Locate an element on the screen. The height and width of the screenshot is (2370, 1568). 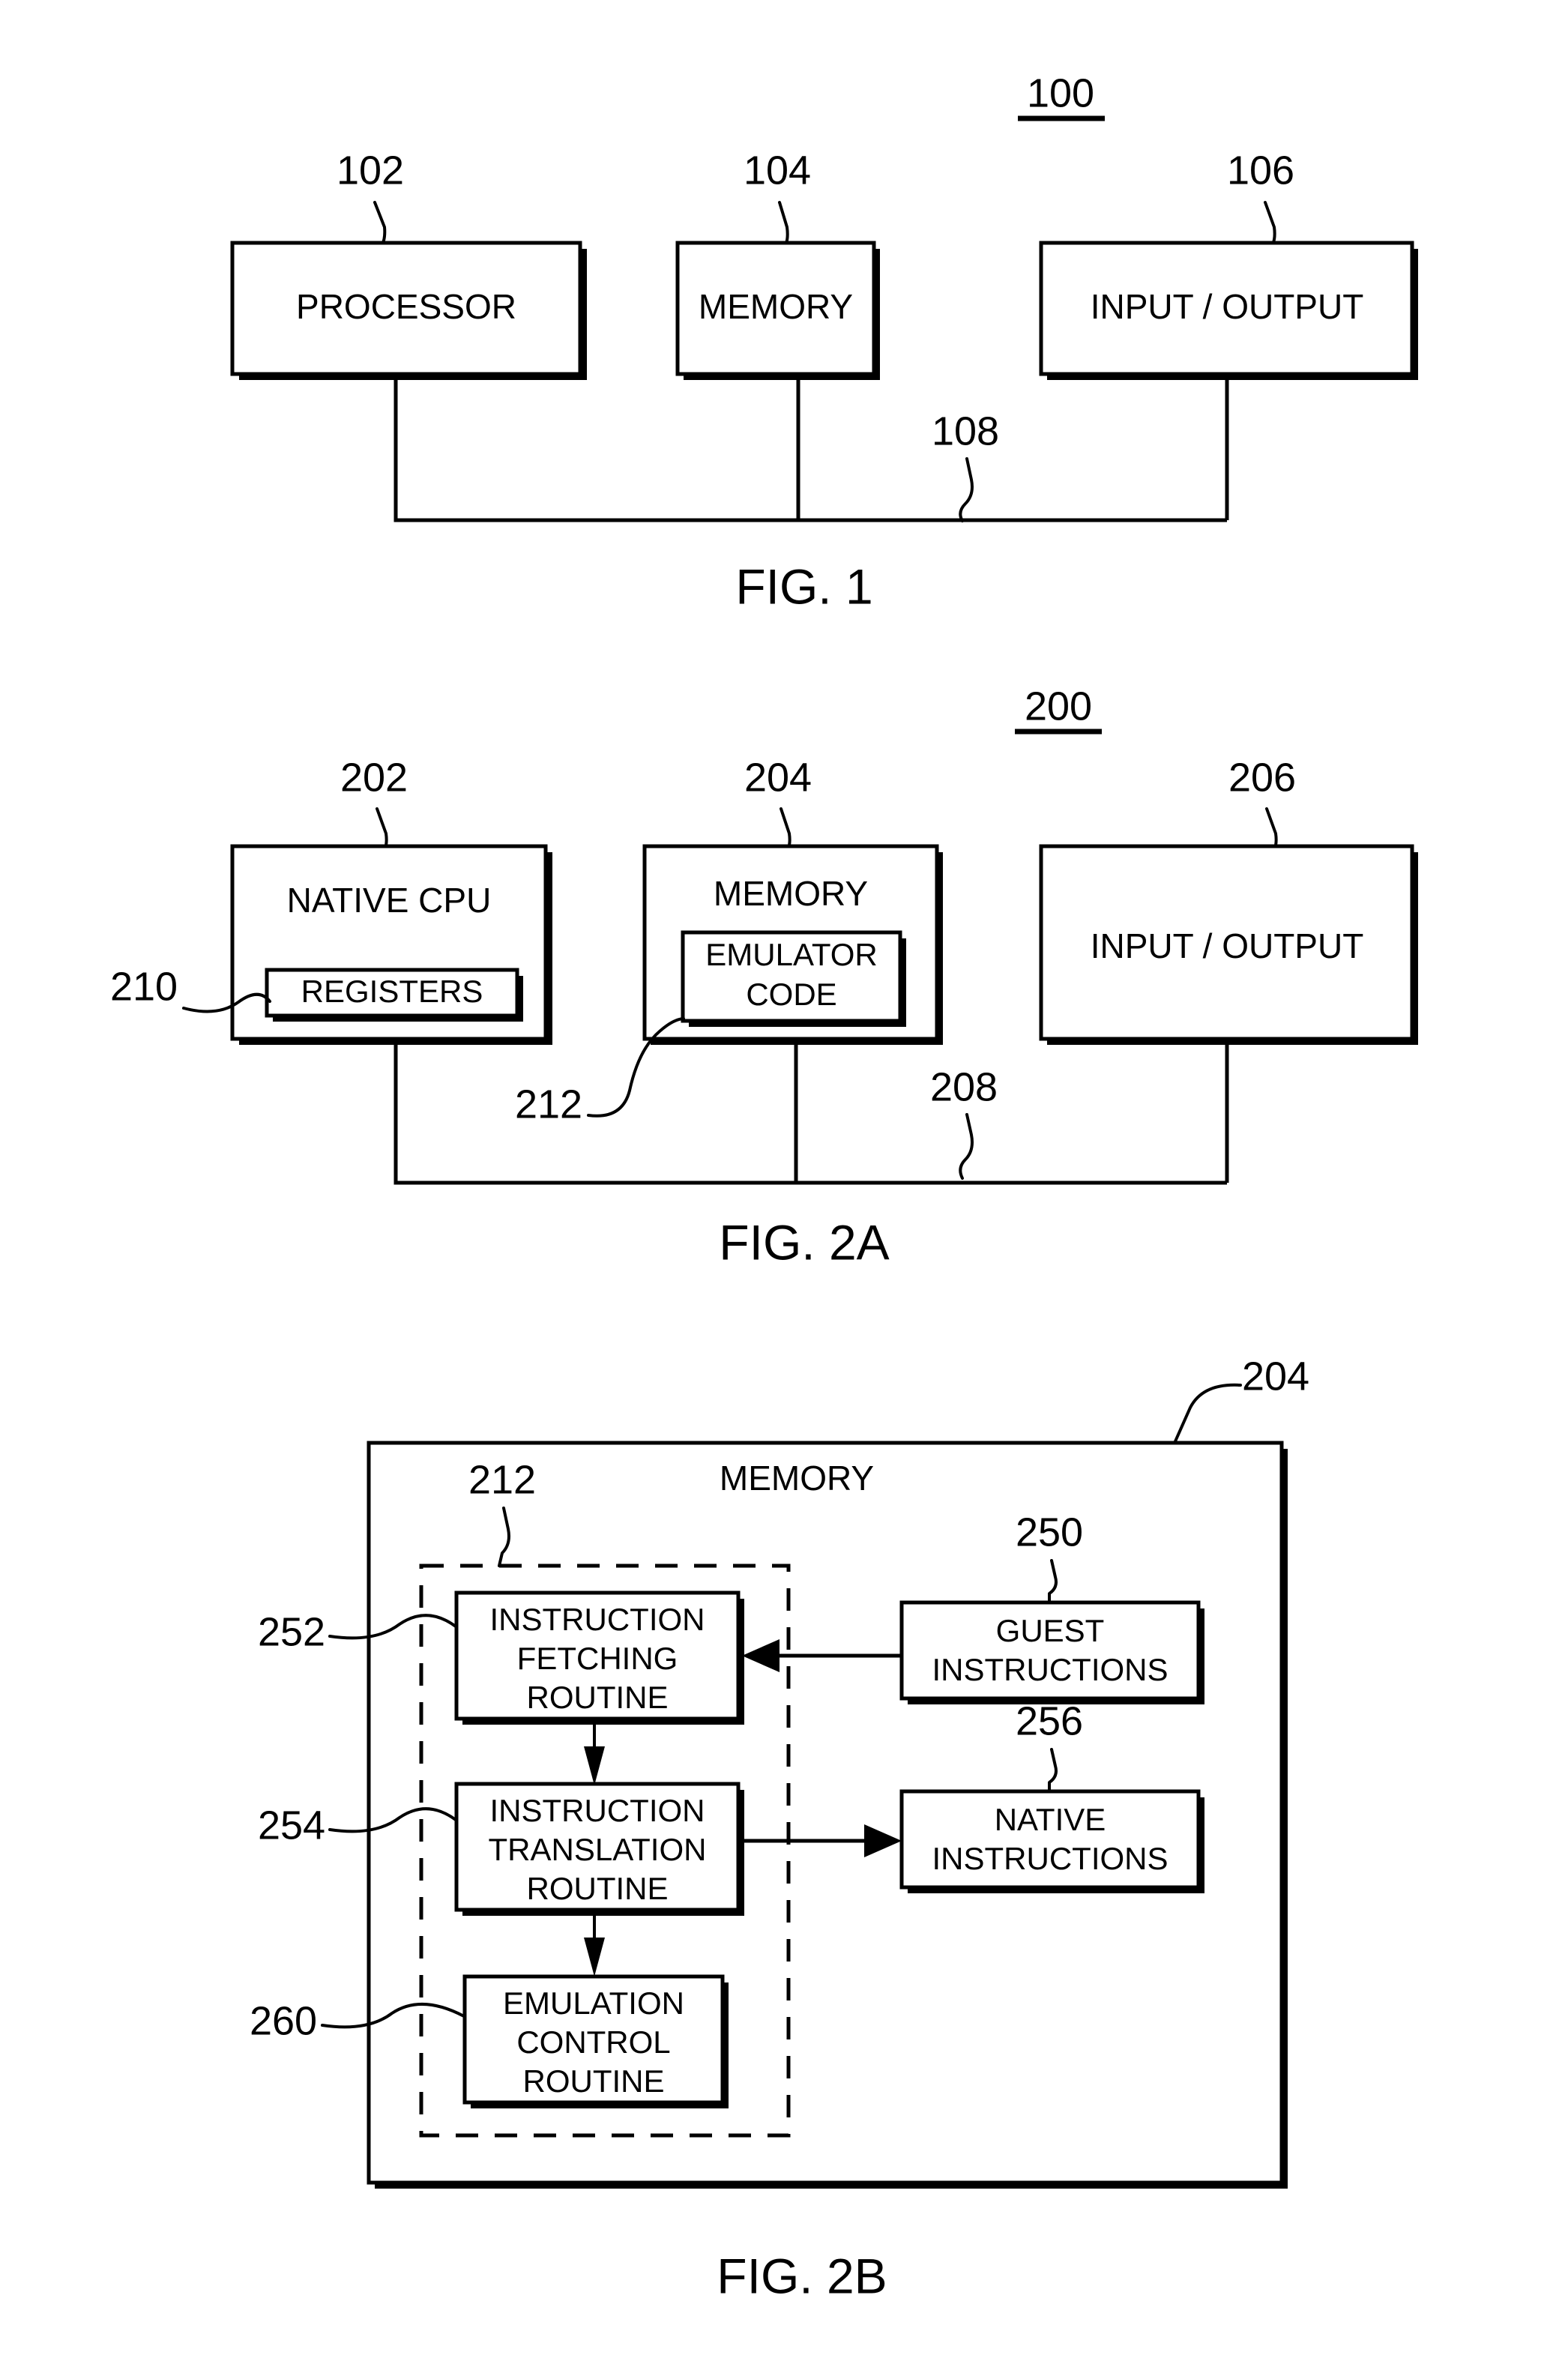
fig2b-fetching-routine-line1: INSTRUCTION is located at coordinates (597, 1619).